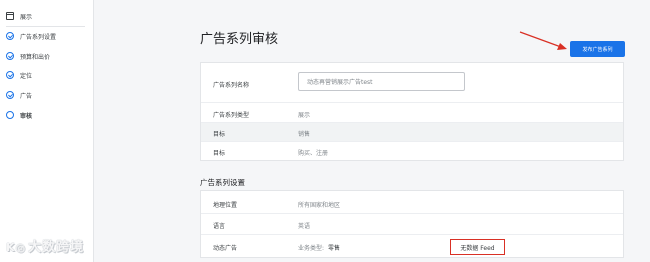 This screenshot has height=262, width=650. What do you see at coordinates (45, 26) in the screenshot?
I see `sidebar-divider` at bounding box center [45, 26].